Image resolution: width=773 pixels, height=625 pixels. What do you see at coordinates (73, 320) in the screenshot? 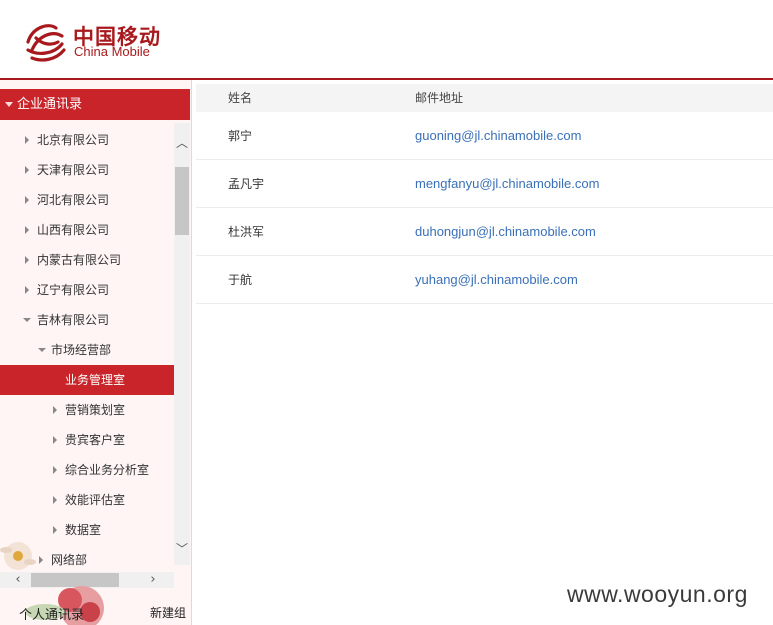
I see `tree-node-label: 吉林有限公司` at bounding box center [73, 320].